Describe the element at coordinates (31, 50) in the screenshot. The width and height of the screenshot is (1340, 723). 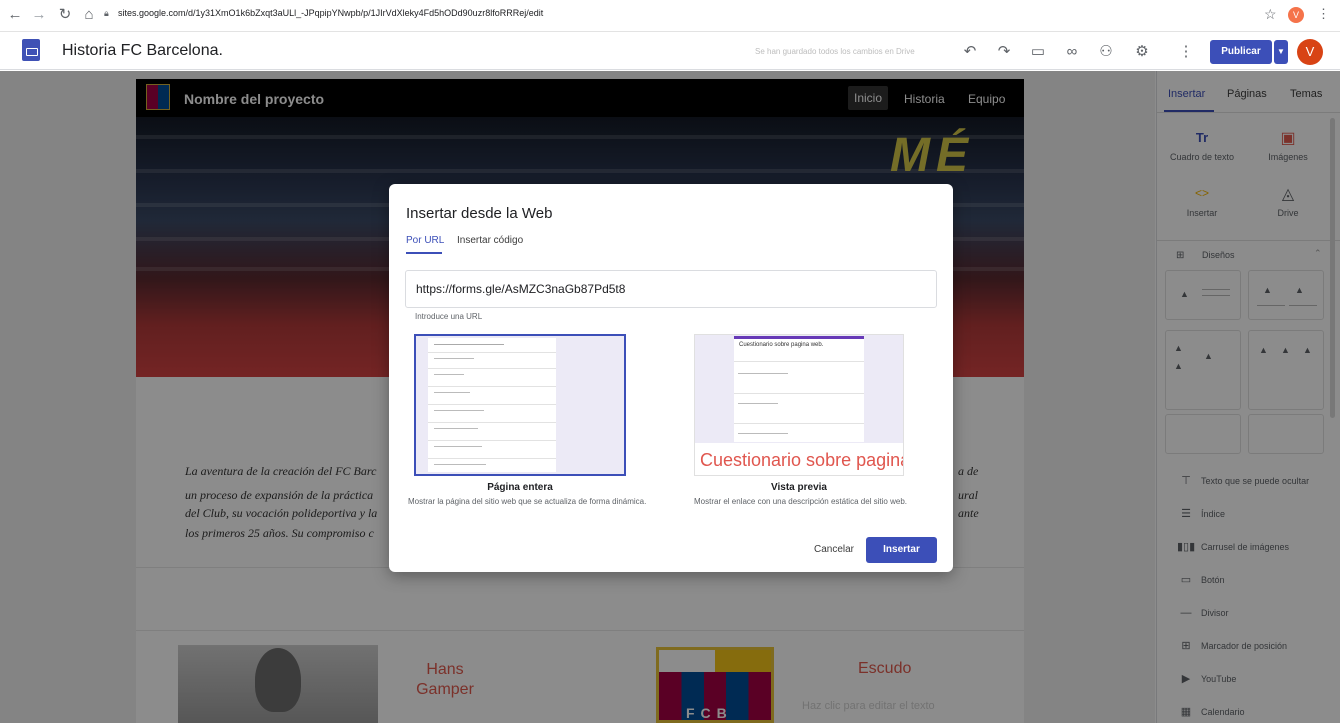
I see `google-sites-icon` at that location.